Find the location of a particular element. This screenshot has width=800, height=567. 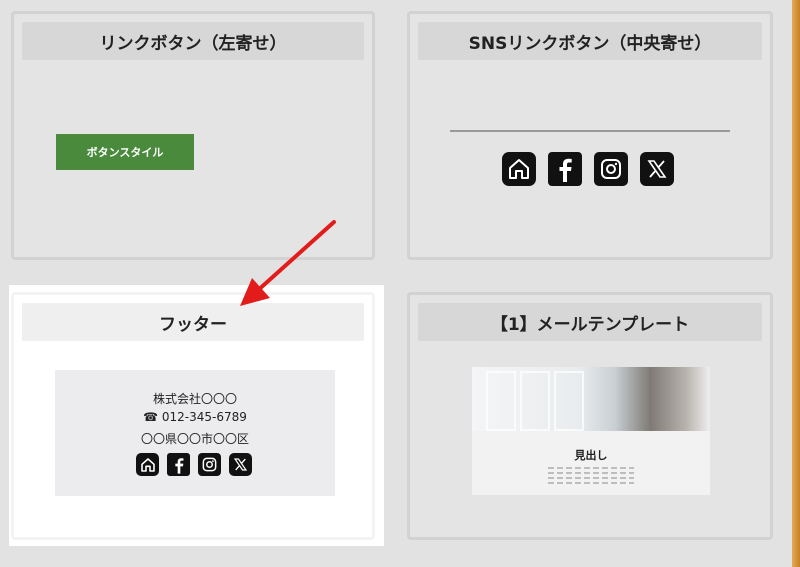

footer-preview: 株式会社〇〇〇 ☎ 012-345-6789 〇〇県〇〇市〇〇区 is located at coordinates (195, 433).